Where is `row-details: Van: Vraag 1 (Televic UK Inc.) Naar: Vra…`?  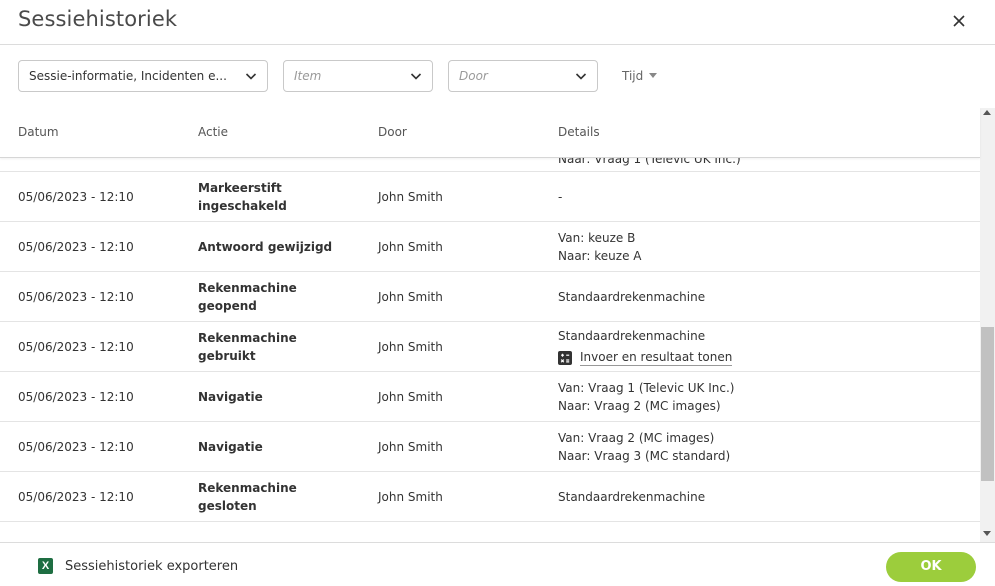
row-details: Van: Vraag 1 (Televic UK Inc.) Naar: Vra… is located at coordinates (646, 397).